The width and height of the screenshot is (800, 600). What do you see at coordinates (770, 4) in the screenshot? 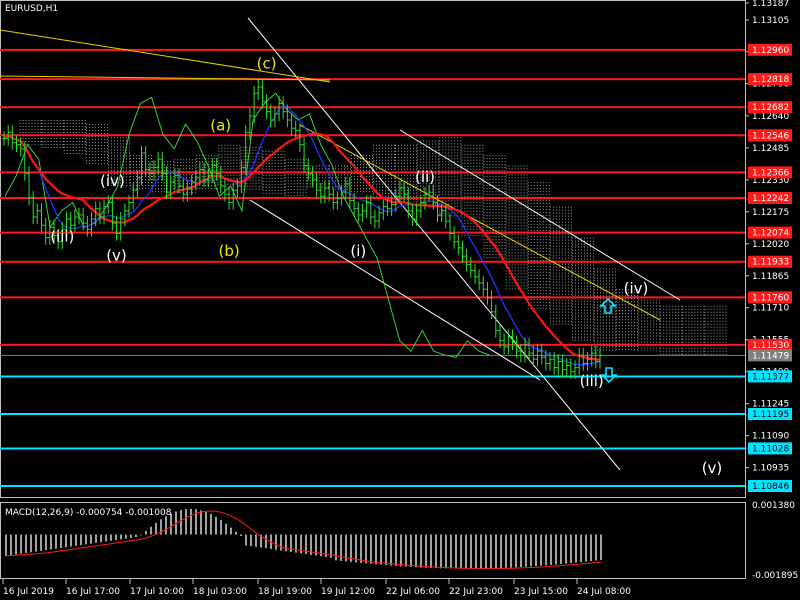
I see `price-tick-label: 1.13187` at bounding box center [770, 4].